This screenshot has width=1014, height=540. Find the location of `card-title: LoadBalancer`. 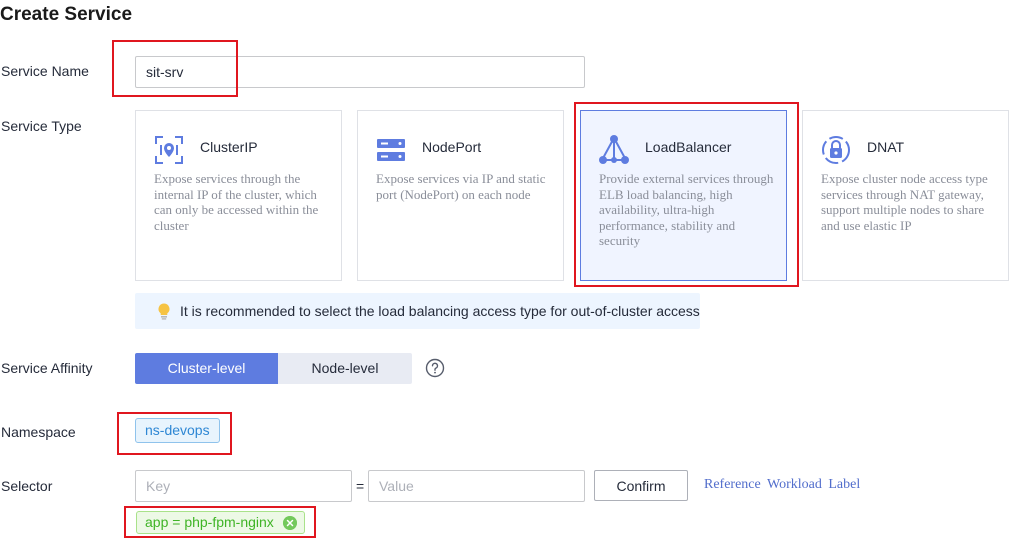

card-title: LoadBalancer is located at coordinates (688, 147).